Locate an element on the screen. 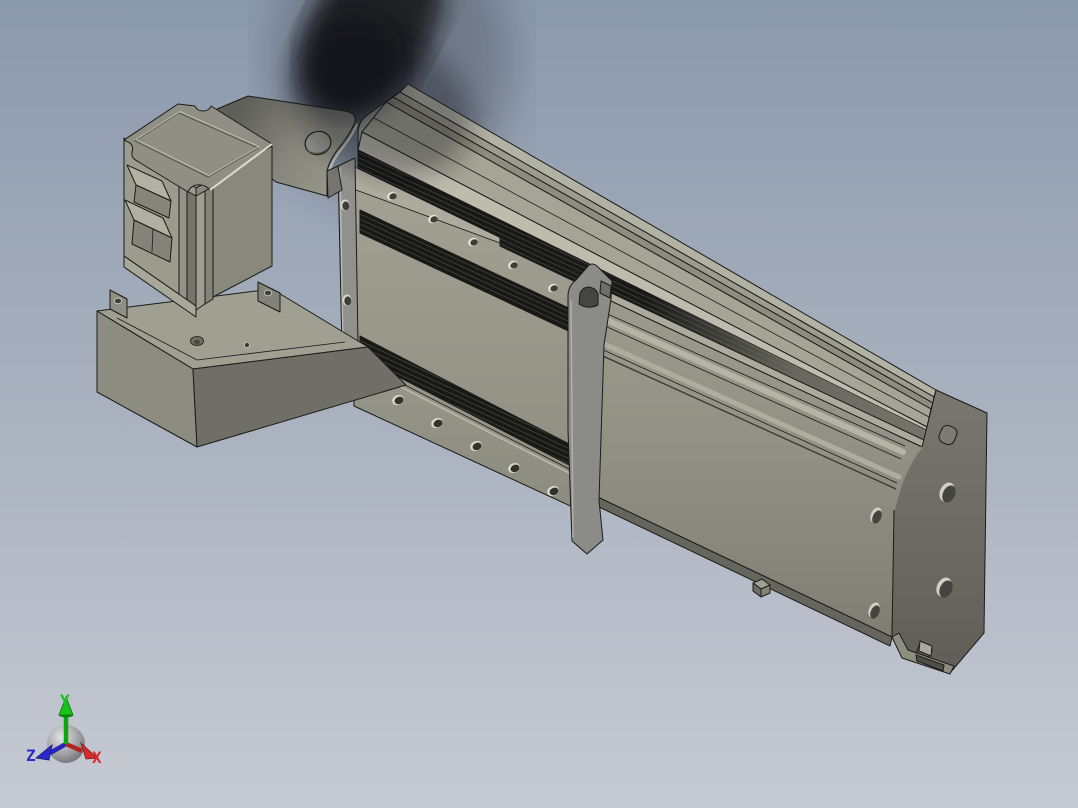 This screenshot has height=808, width=1078. base-counterbore is located at coordinates (197, 341).